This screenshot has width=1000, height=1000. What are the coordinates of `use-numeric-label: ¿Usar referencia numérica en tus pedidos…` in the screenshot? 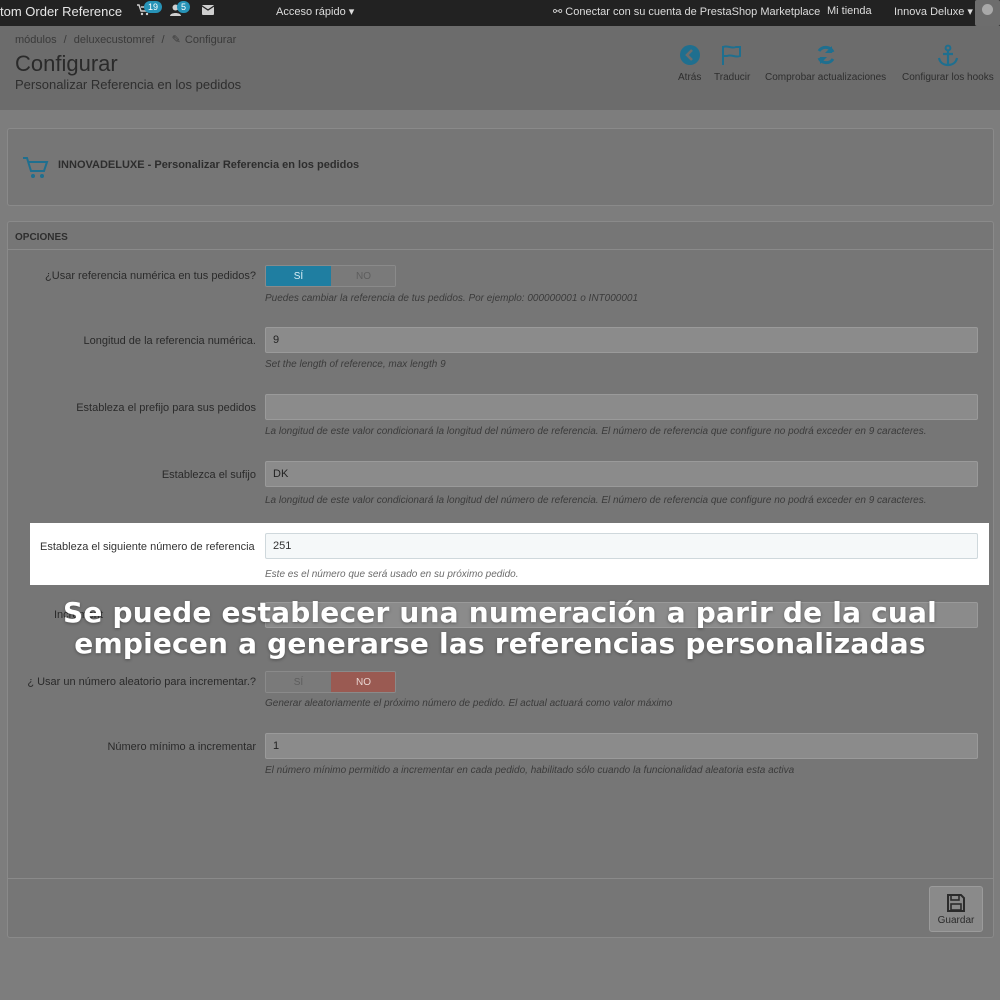 It's located at (150, 276).